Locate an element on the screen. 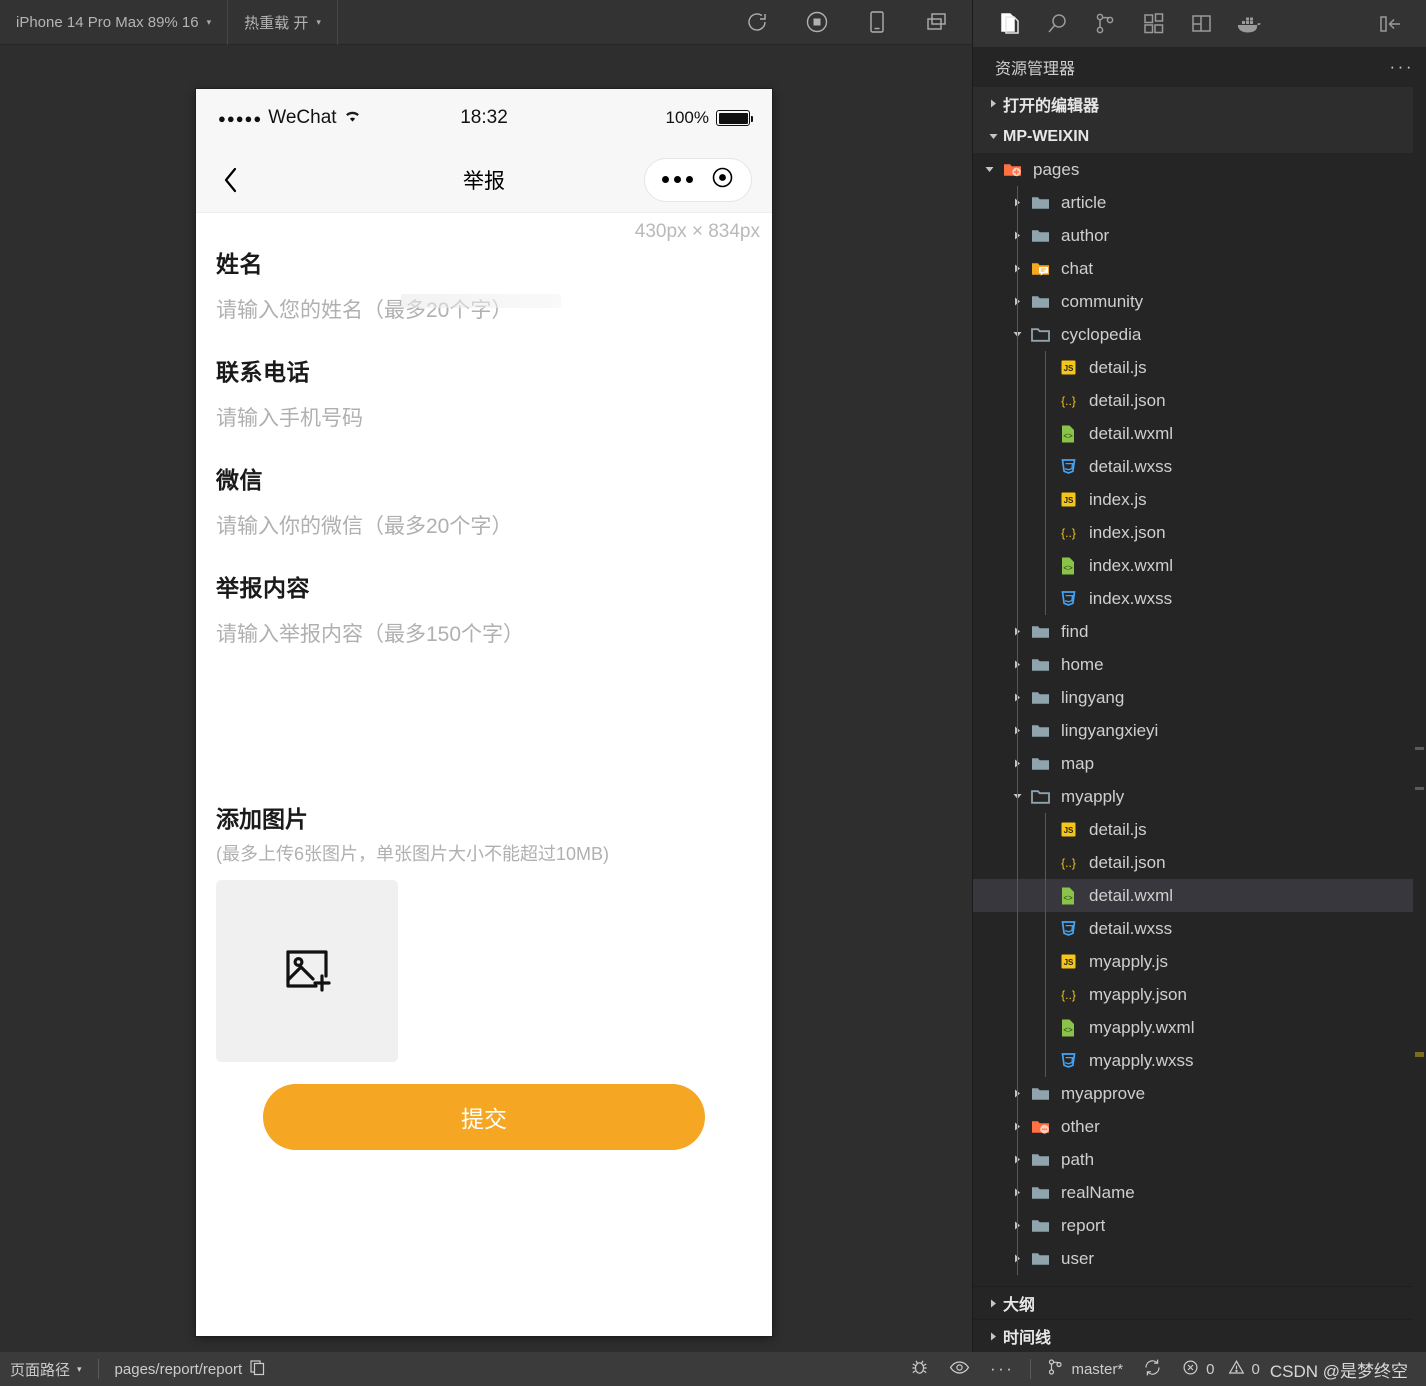 The image size is (1426, 1386). git-branch-item: master* is located at coordinates (1085, 1369).